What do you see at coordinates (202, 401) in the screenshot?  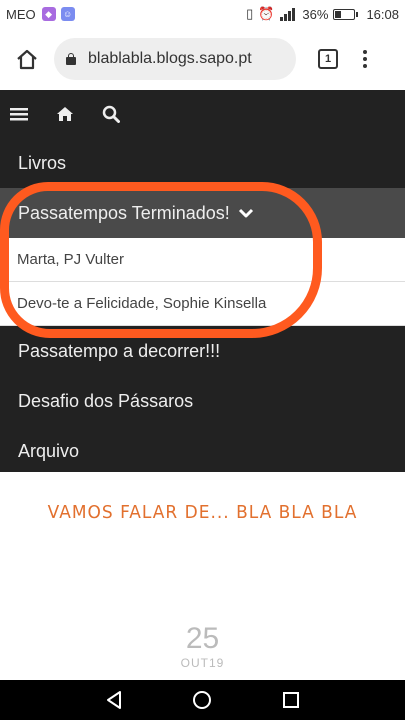 I see `nav-item-desafio-dos-passaros: Desafio dos Pássaros` at bounding box center [202, 401].